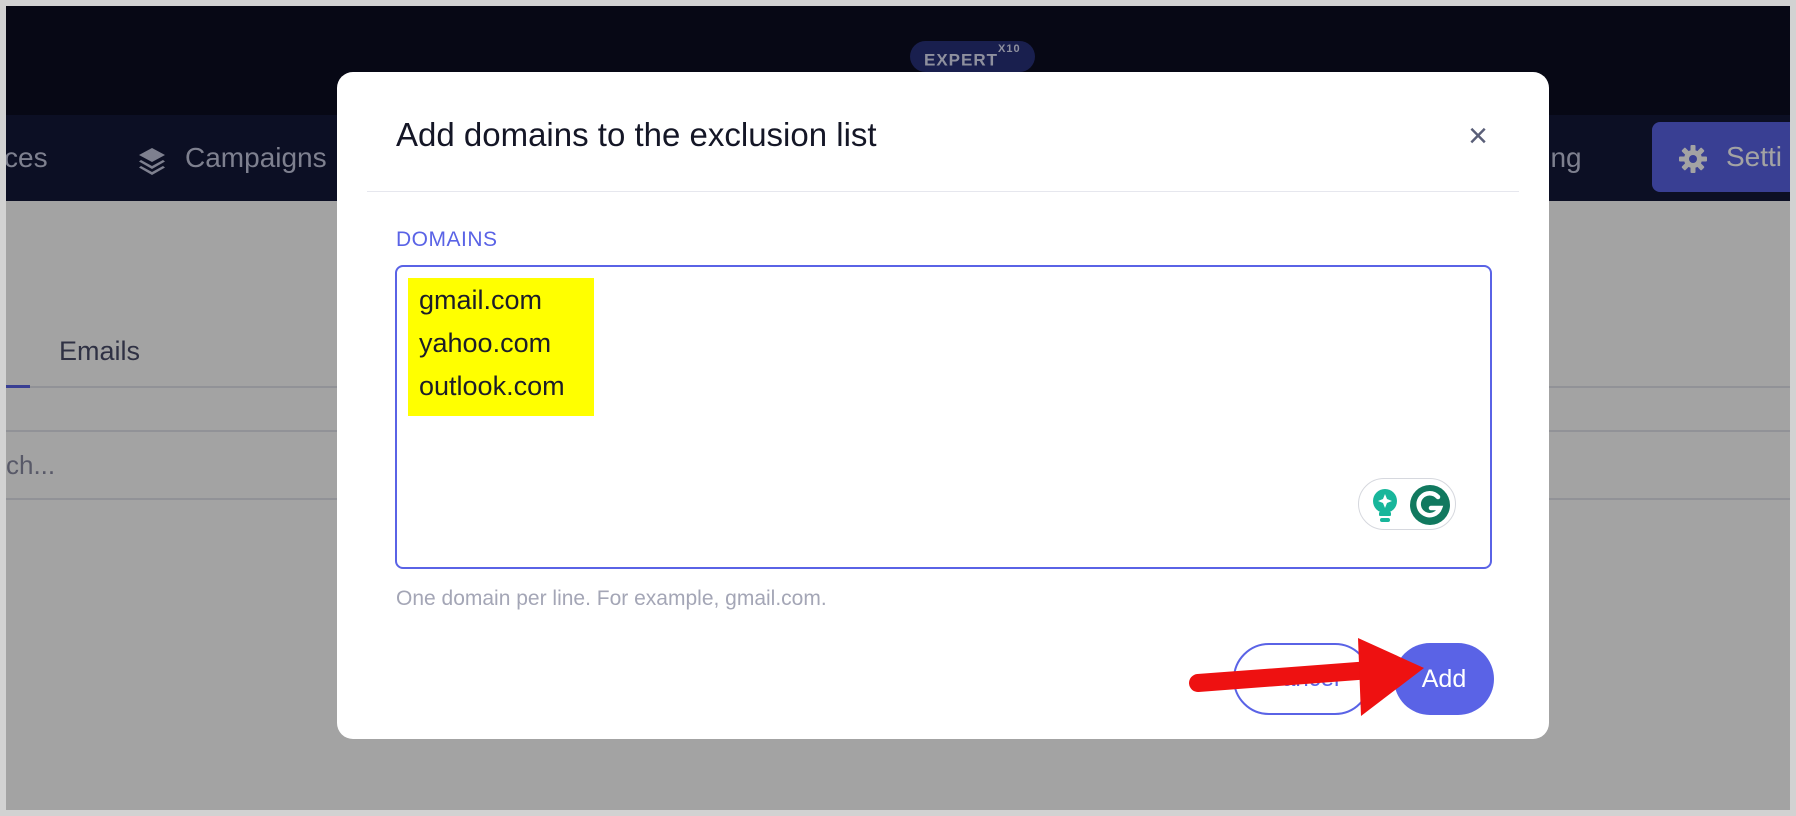 The width and height of the screenshot is (1796, 816). I want to click on grammarly-icon, so click(1430, 505).